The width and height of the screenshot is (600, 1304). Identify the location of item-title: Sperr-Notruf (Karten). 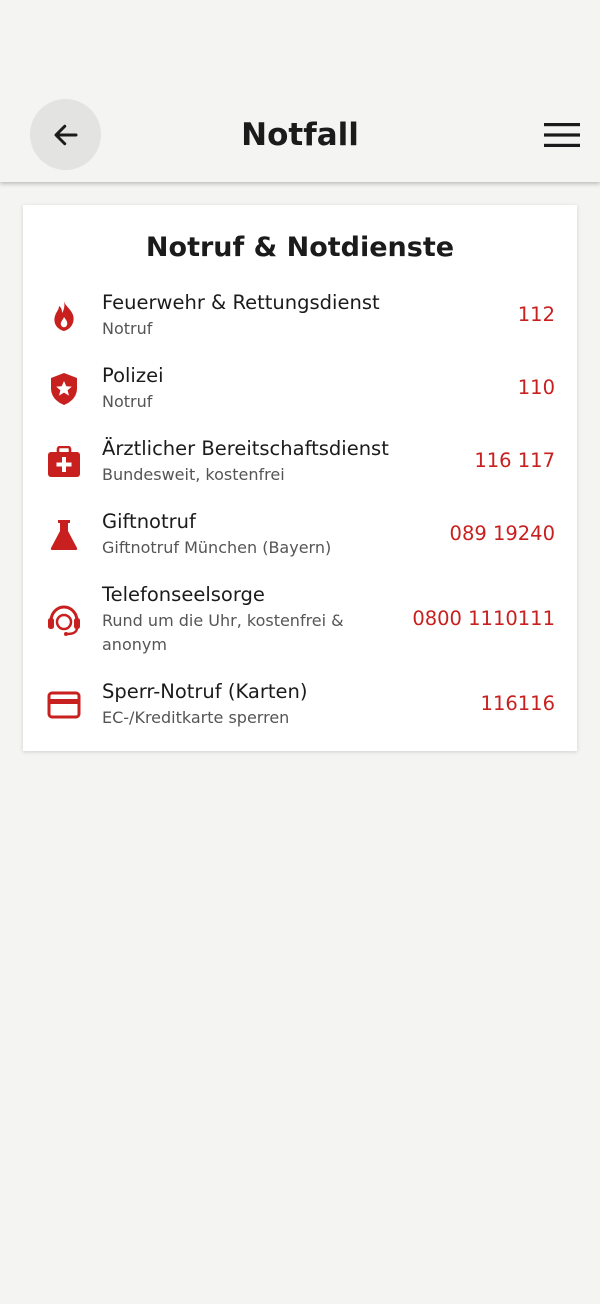
(205, 691).